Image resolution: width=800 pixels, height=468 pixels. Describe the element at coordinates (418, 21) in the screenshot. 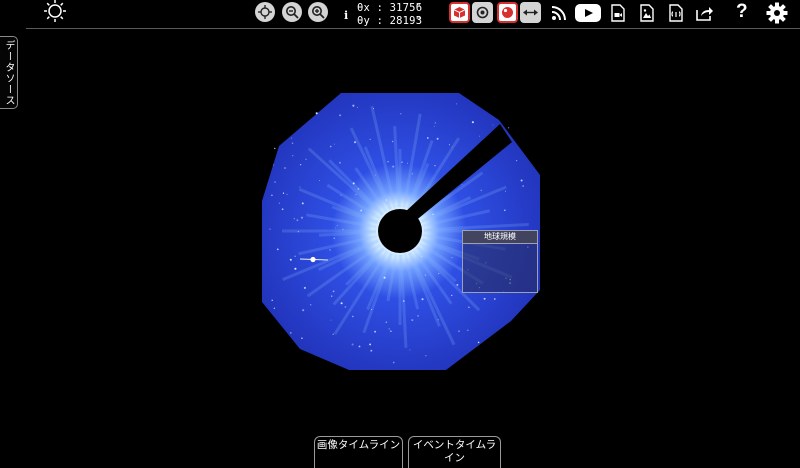

I see `coord-y-unit: "` at that location.